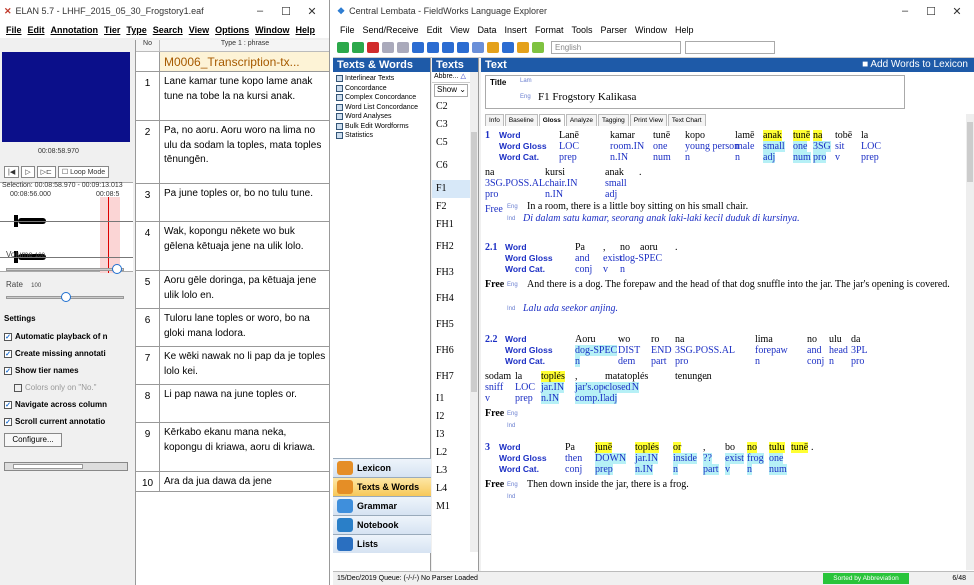  I want to click on menu-tools: Tools, so click(581, 30).